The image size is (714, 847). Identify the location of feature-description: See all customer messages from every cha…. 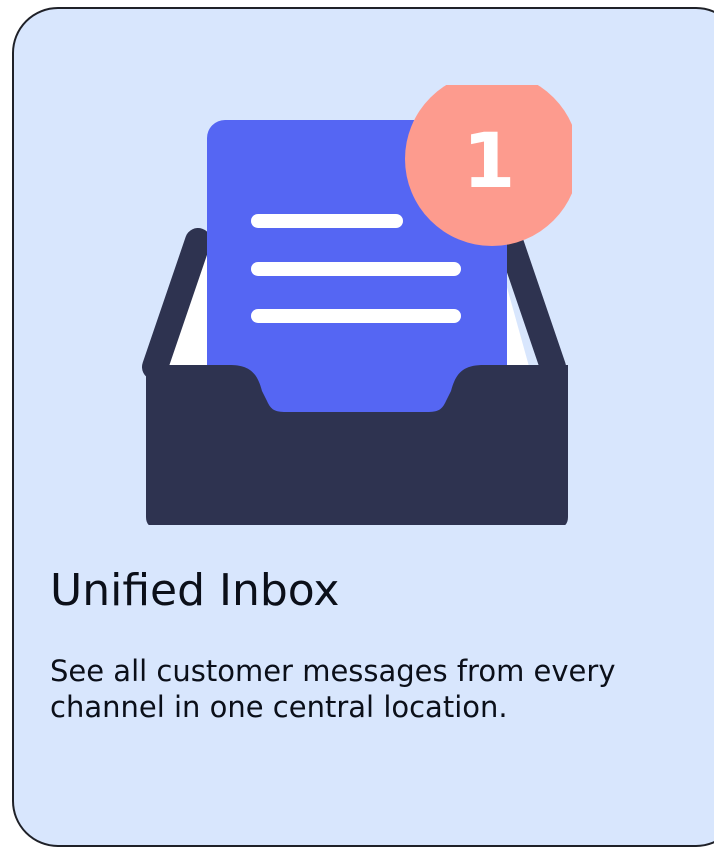
(333, 689).